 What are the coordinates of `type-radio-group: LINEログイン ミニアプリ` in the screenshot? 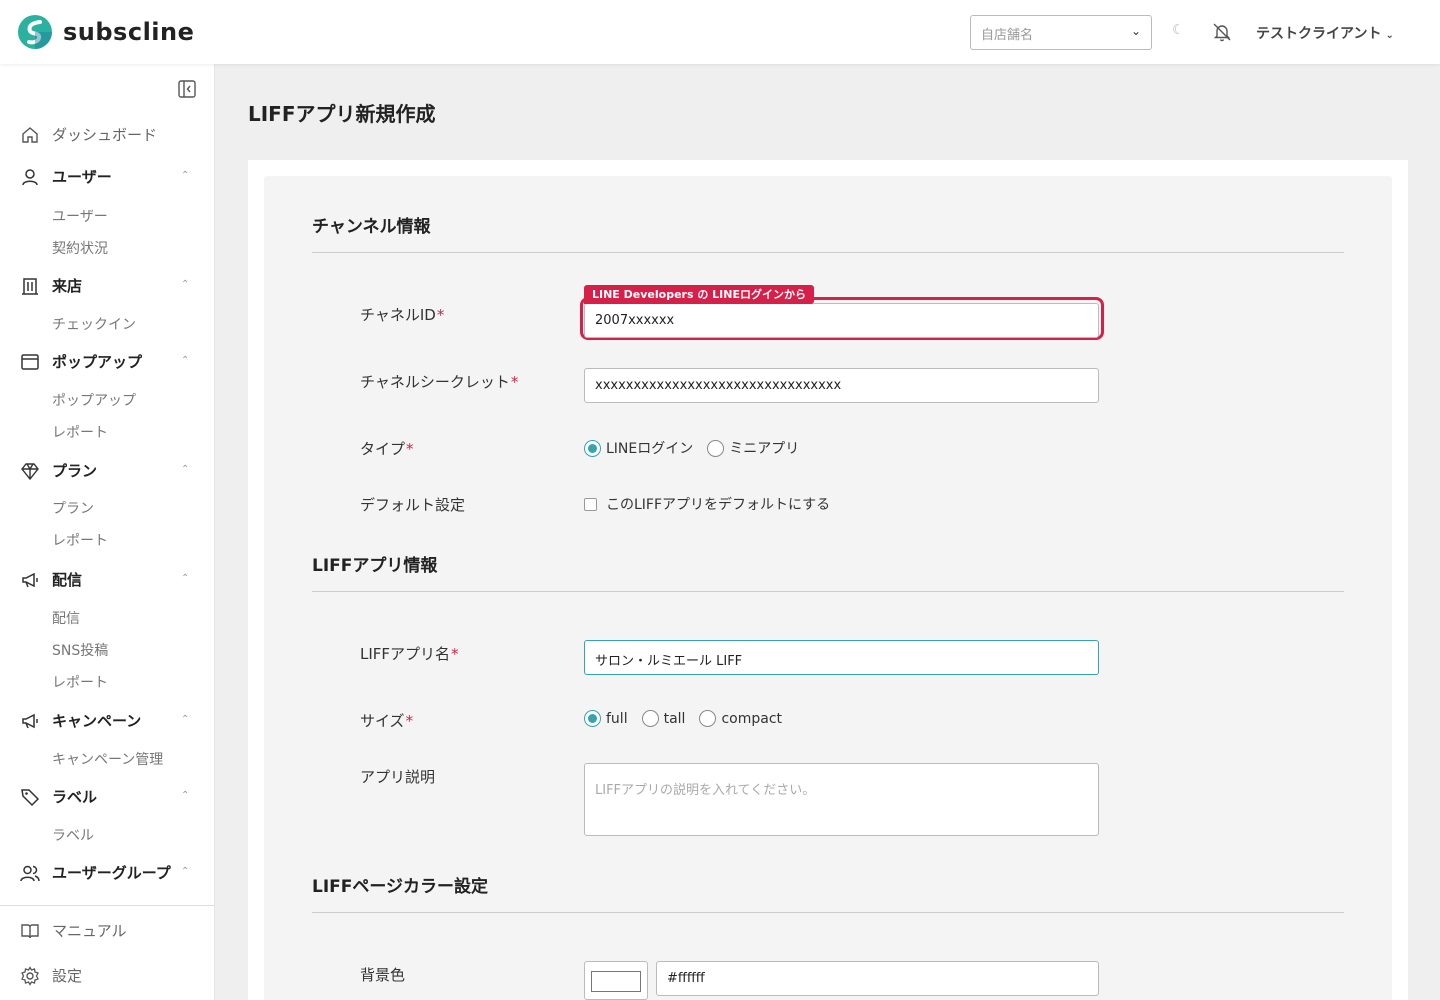 It's located at (698, 448).